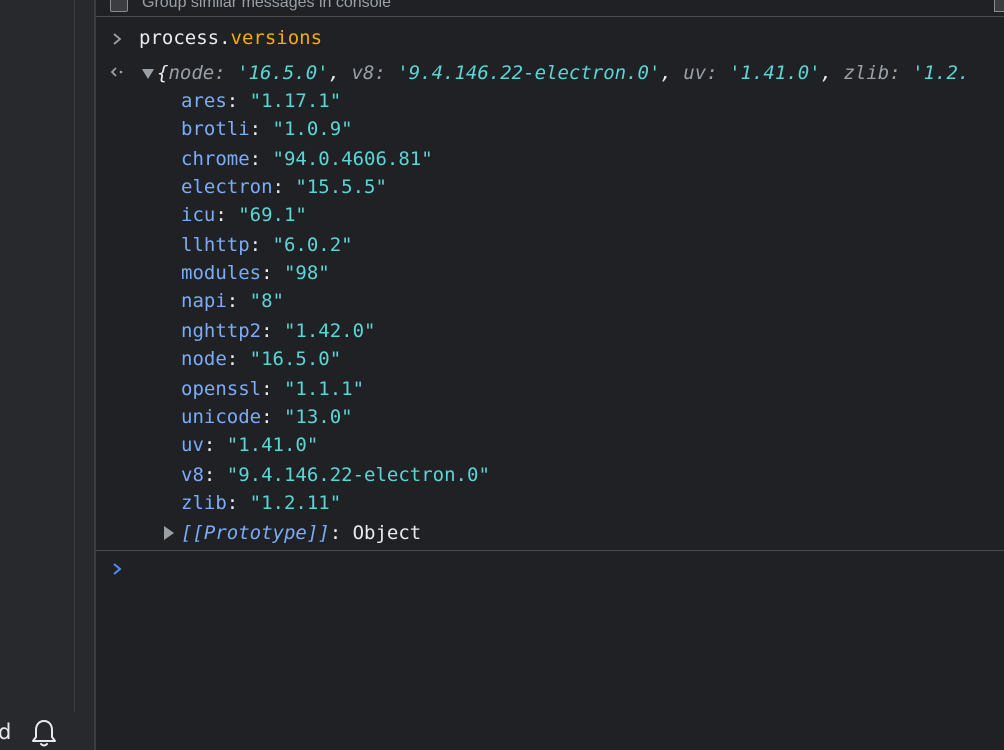  What do you see at coordinates (695, 73) in the screenshot?
I see `summary-key: uv` at bounding box center [695, 73].